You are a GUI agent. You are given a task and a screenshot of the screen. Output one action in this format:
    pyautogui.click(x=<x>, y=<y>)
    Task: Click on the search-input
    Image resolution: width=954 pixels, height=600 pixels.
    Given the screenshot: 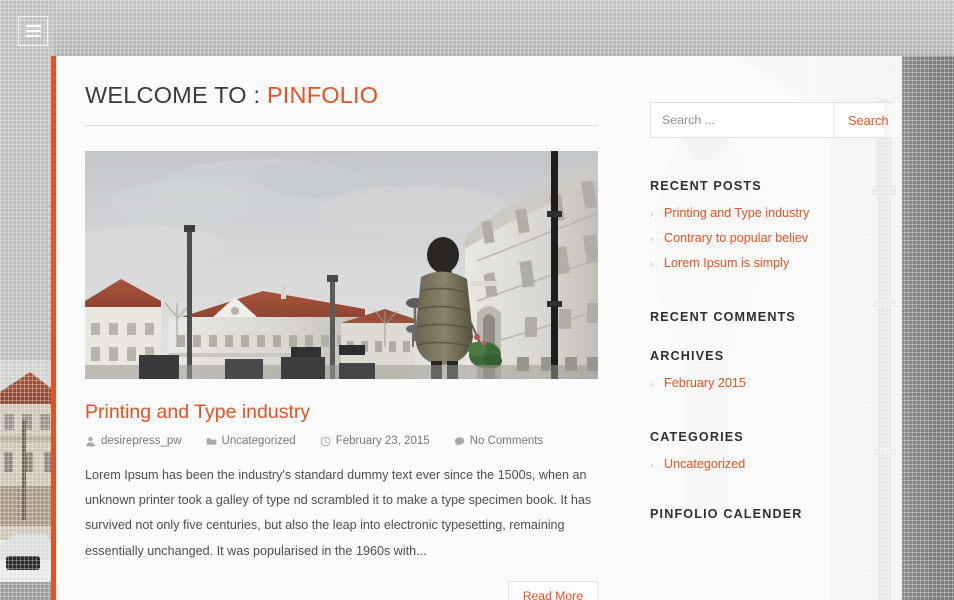 What is the action you would take?
    pyautogui.click(x=742, y=120)
    